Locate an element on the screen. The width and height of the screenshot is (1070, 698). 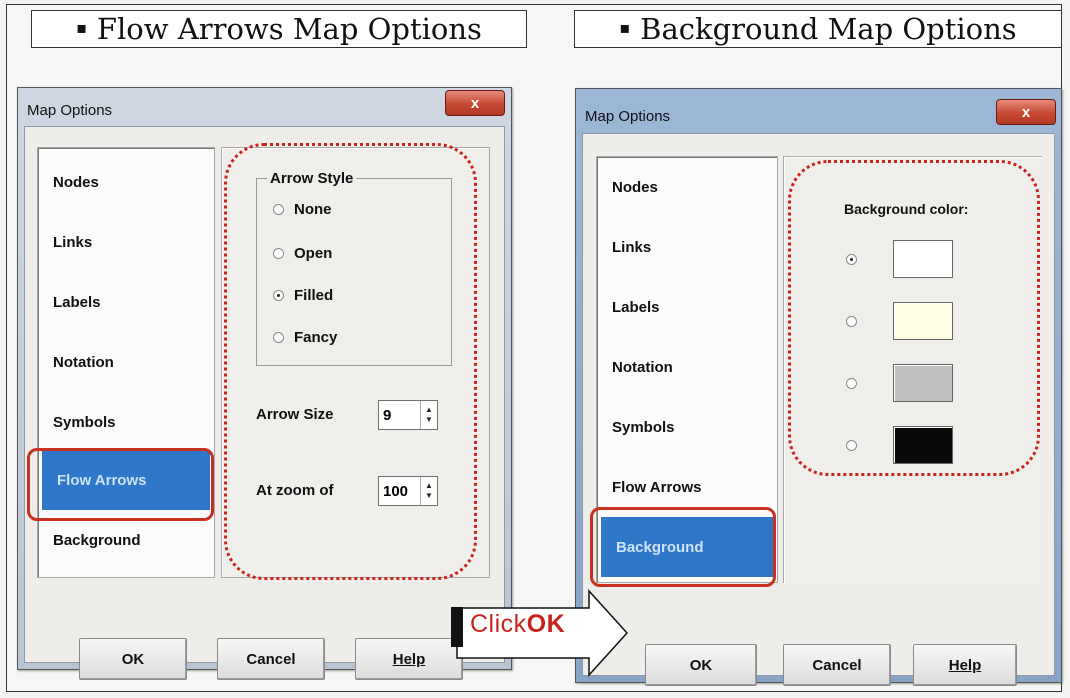
click-ok-callout: ClickOK is located at coordinates (517, 624).